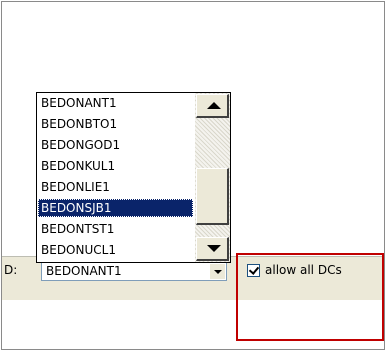 The width and height of the screenshot is (388, 353). Describe the element at coordinates (84, 271) in the screenshot. I see `combobox-value: BEDONANT1` at that location.